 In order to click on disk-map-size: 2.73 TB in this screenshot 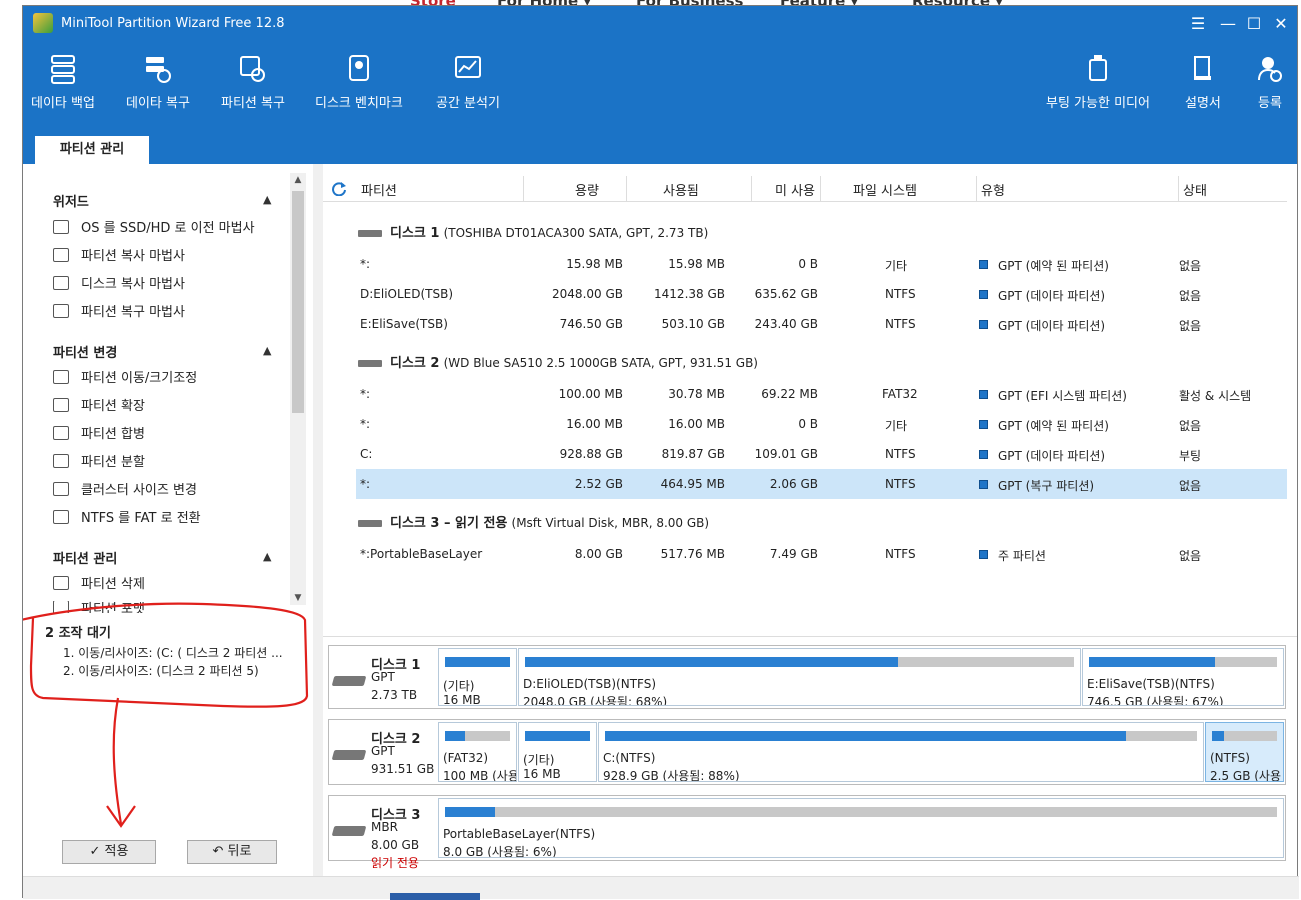, I will do `click(394, 695)`.